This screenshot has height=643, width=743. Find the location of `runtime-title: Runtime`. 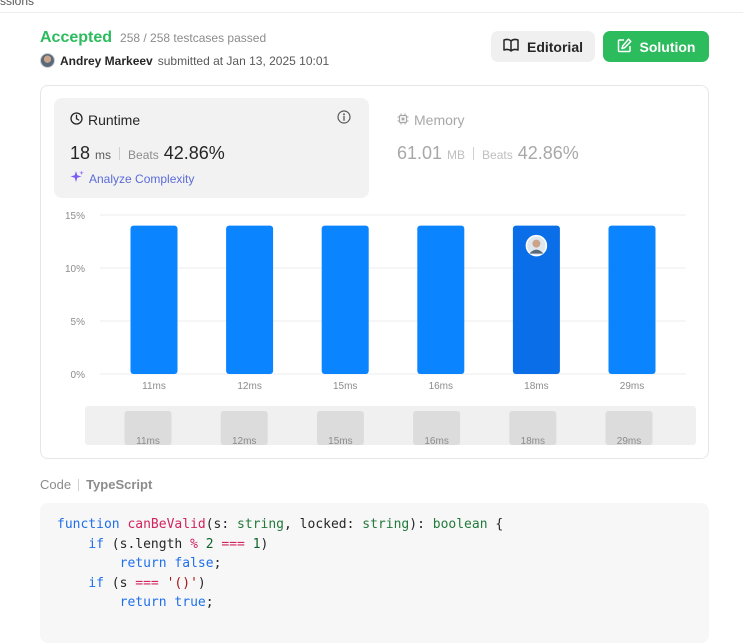

runtime-title: Runtime is located at coordinates (105, 120).